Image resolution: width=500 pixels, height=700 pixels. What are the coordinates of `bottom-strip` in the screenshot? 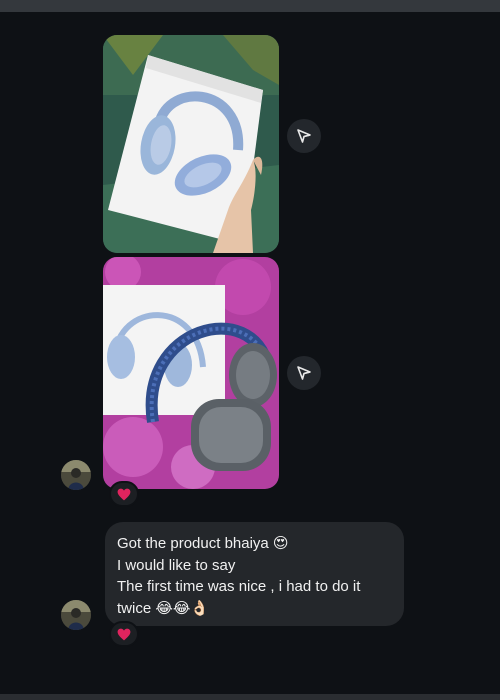 It's located at (250, 697).